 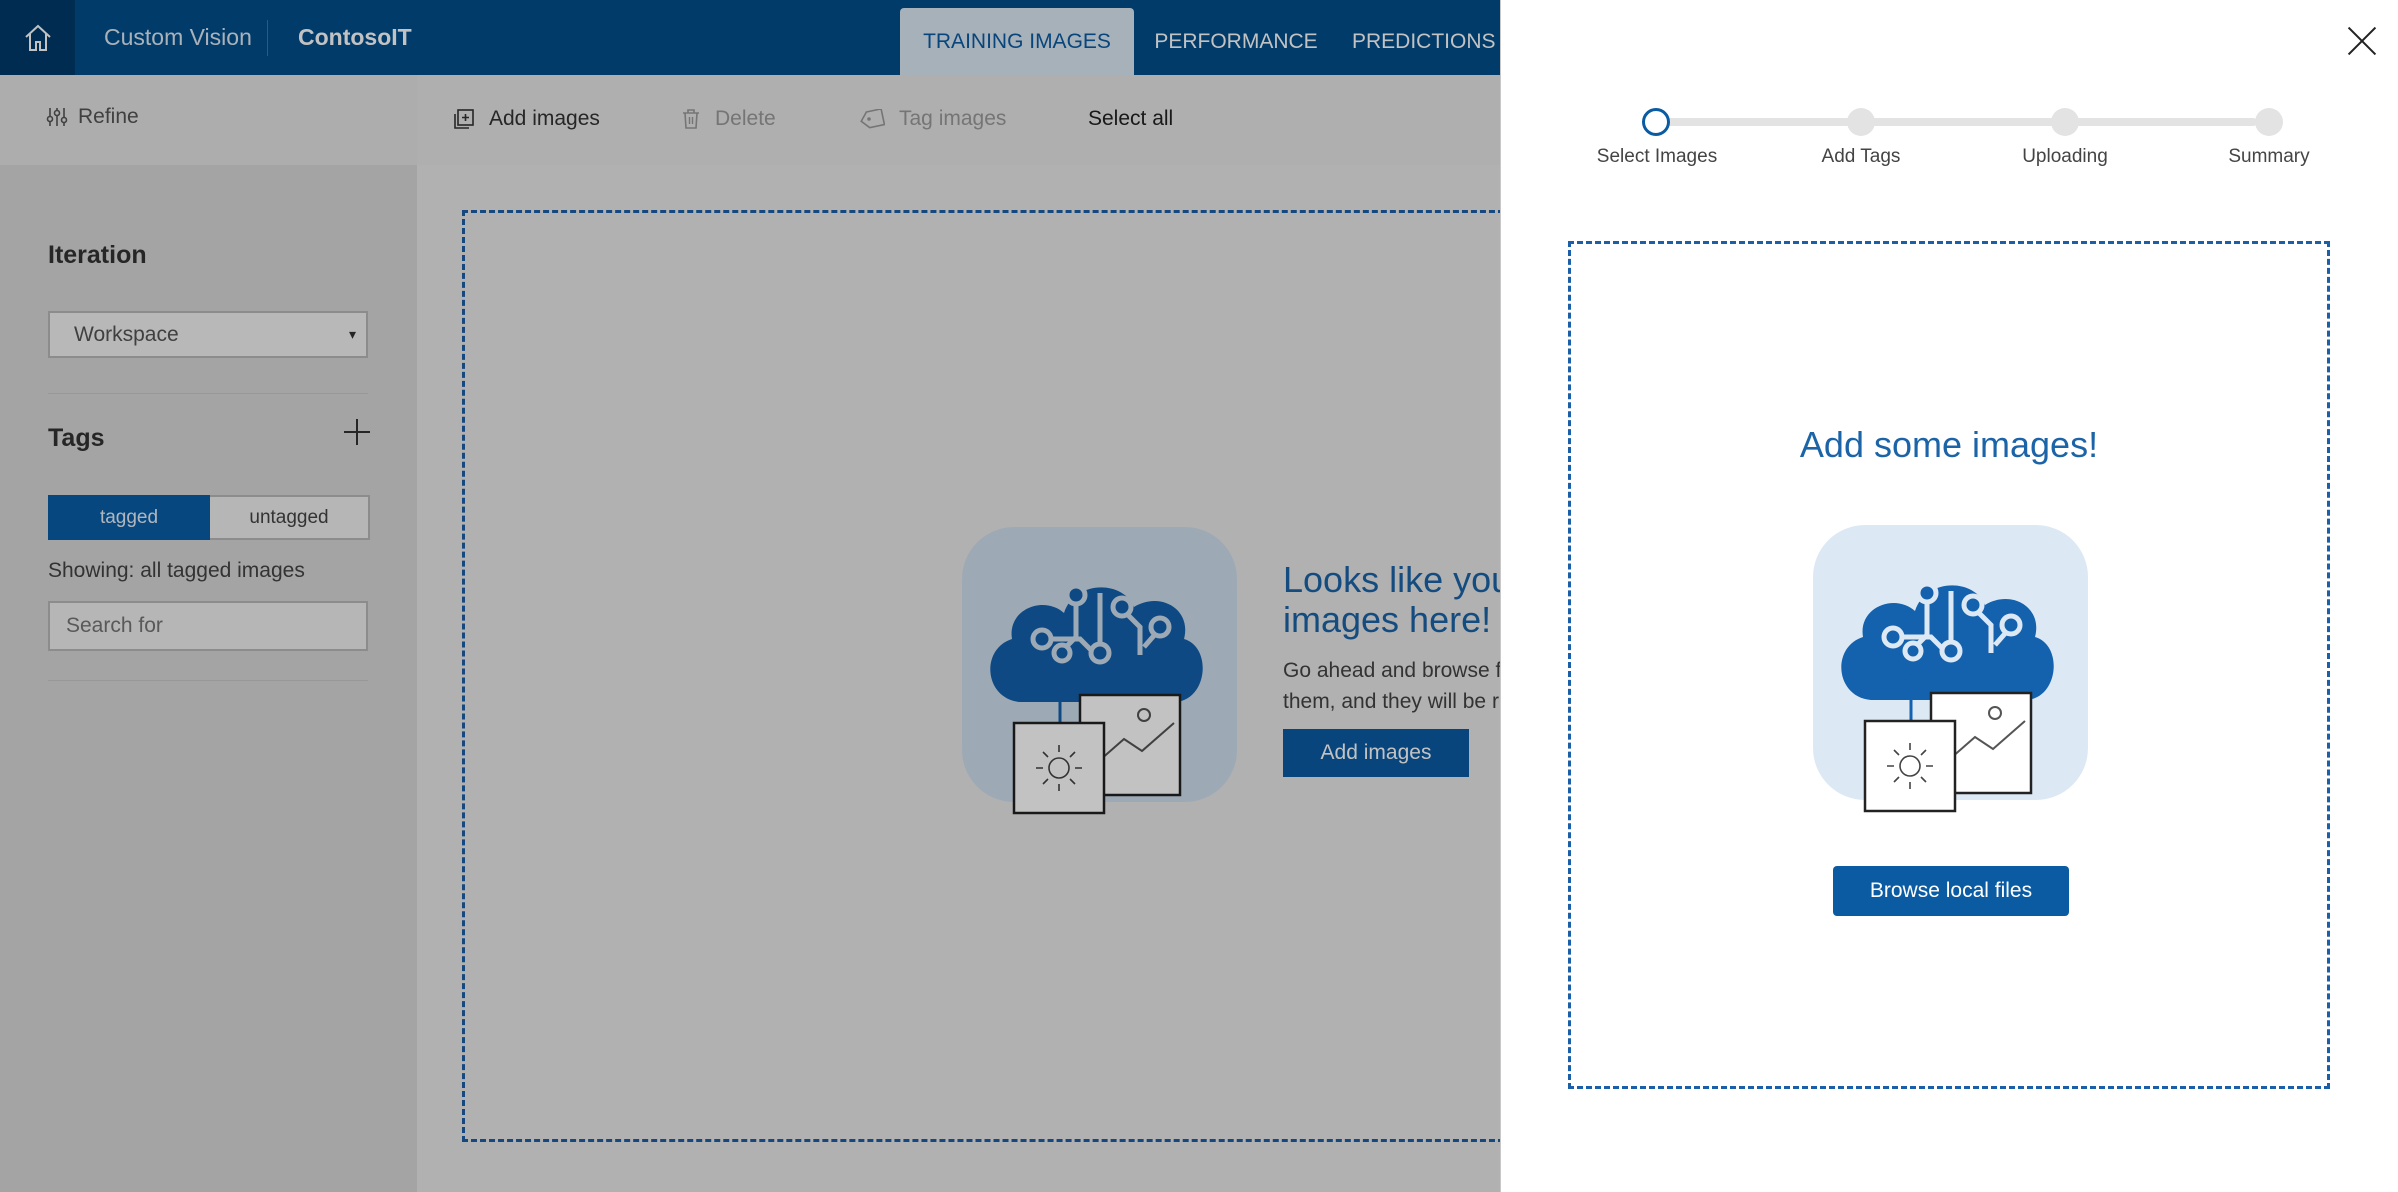 I want to click on step-label: Summary, so click(x=2269, y=156).